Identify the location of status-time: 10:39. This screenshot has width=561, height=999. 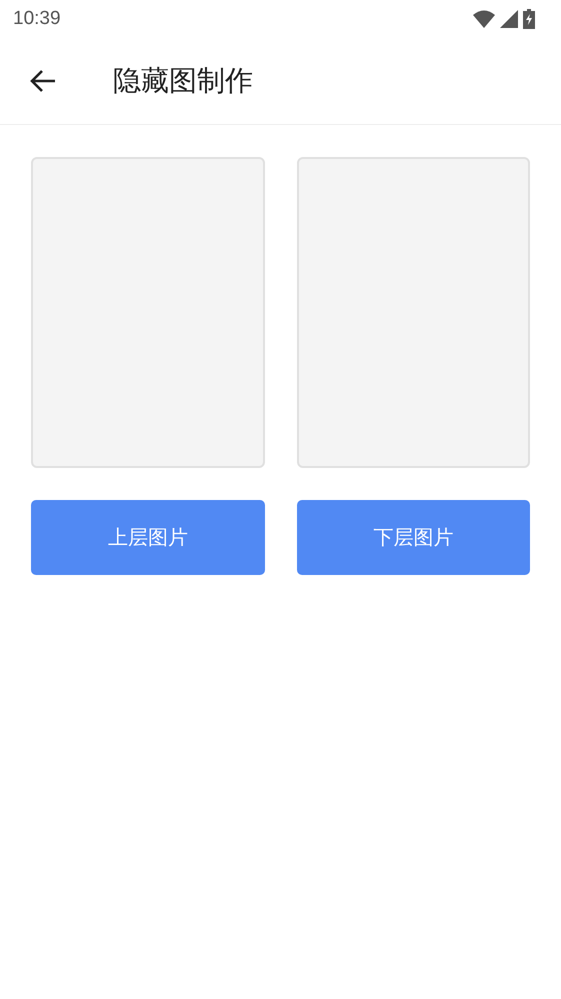
(37, 19).